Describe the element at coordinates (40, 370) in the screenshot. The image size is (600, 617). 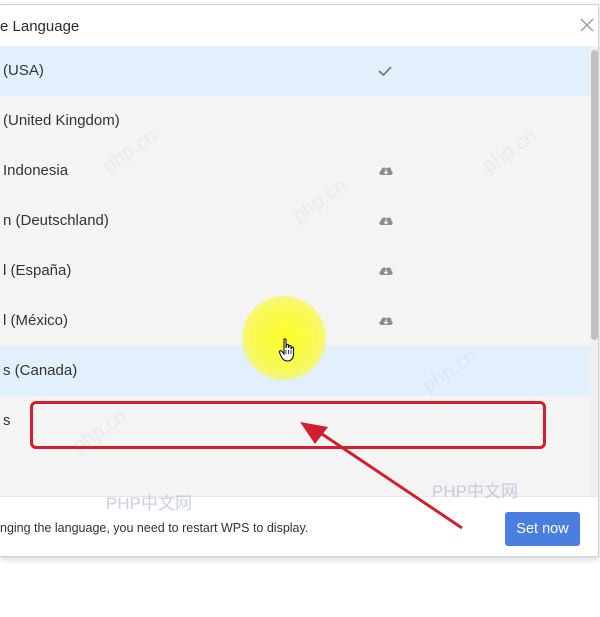
I see `language-label: s (Canada)` at that location.